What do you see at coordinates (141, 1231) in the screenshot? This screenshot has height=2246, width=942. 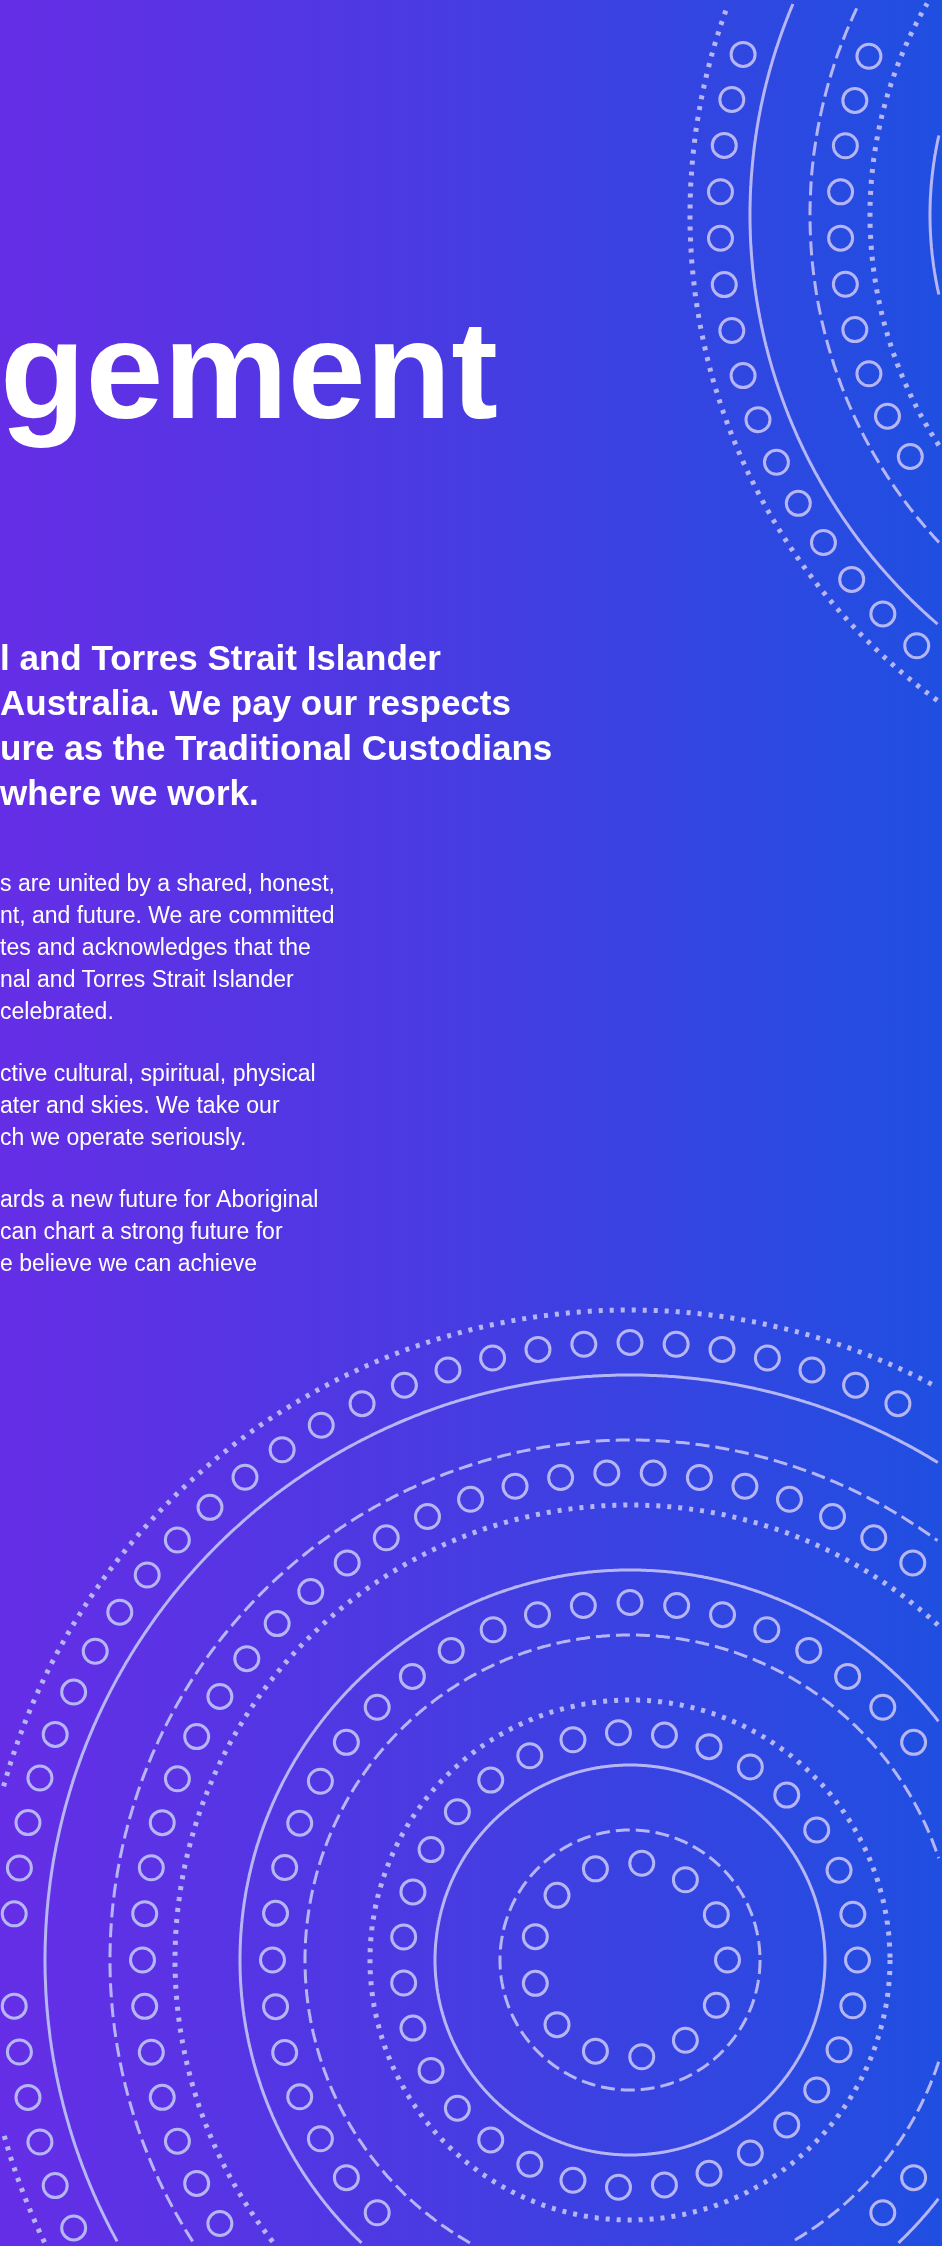 I see `body-text-line: can chart a strong future for` at bounding box center [141, 1231].